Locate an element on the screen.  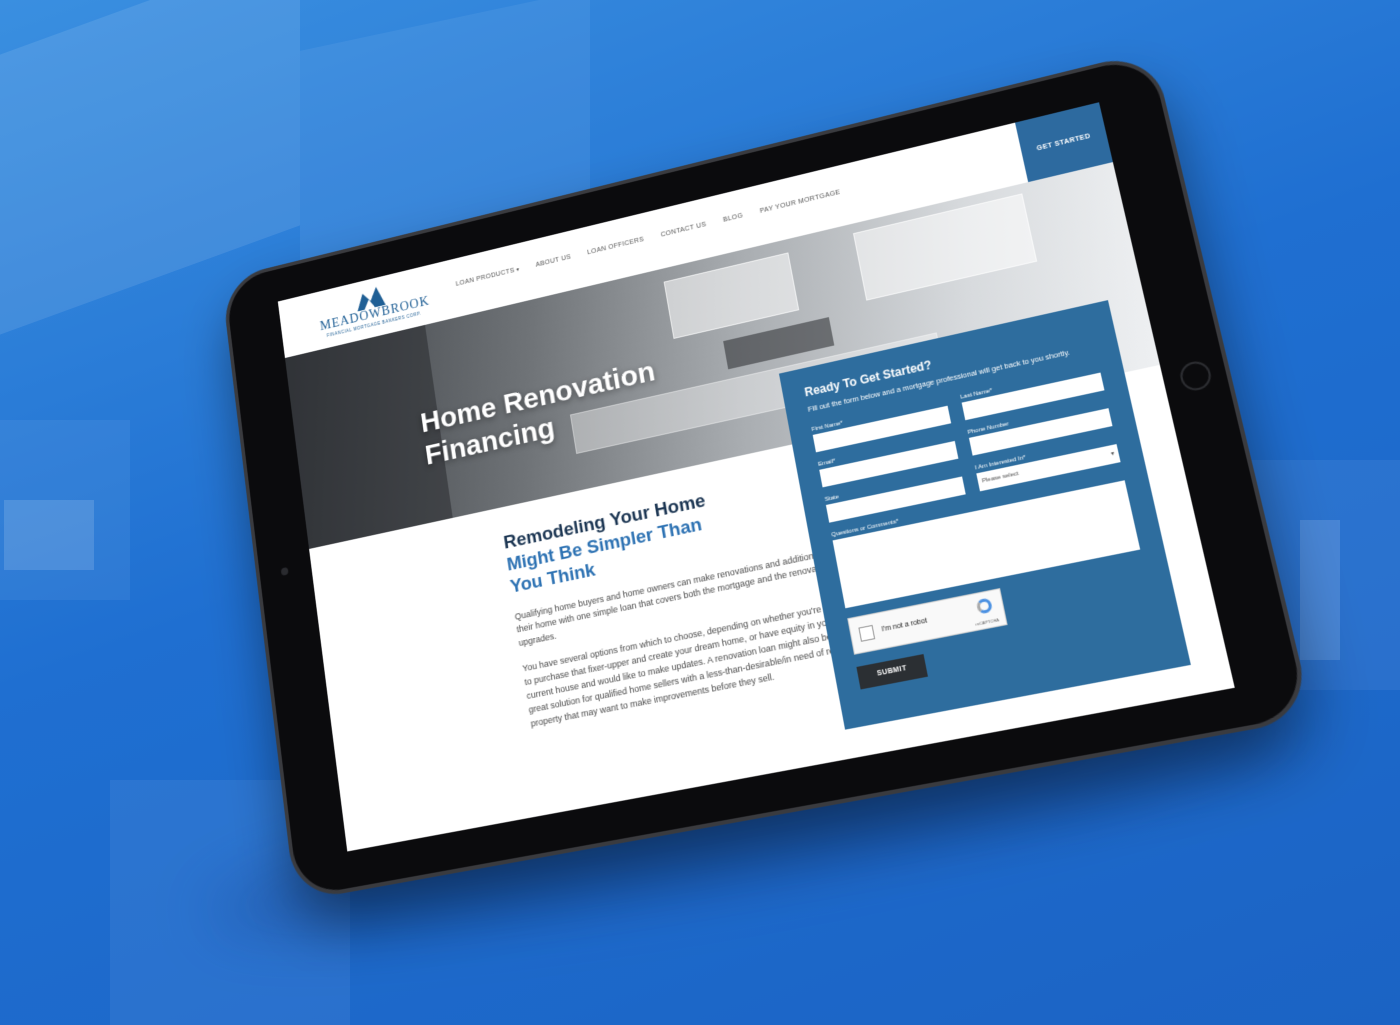
nav-about-us: ABOUT US is located at coordinates (553, 261).